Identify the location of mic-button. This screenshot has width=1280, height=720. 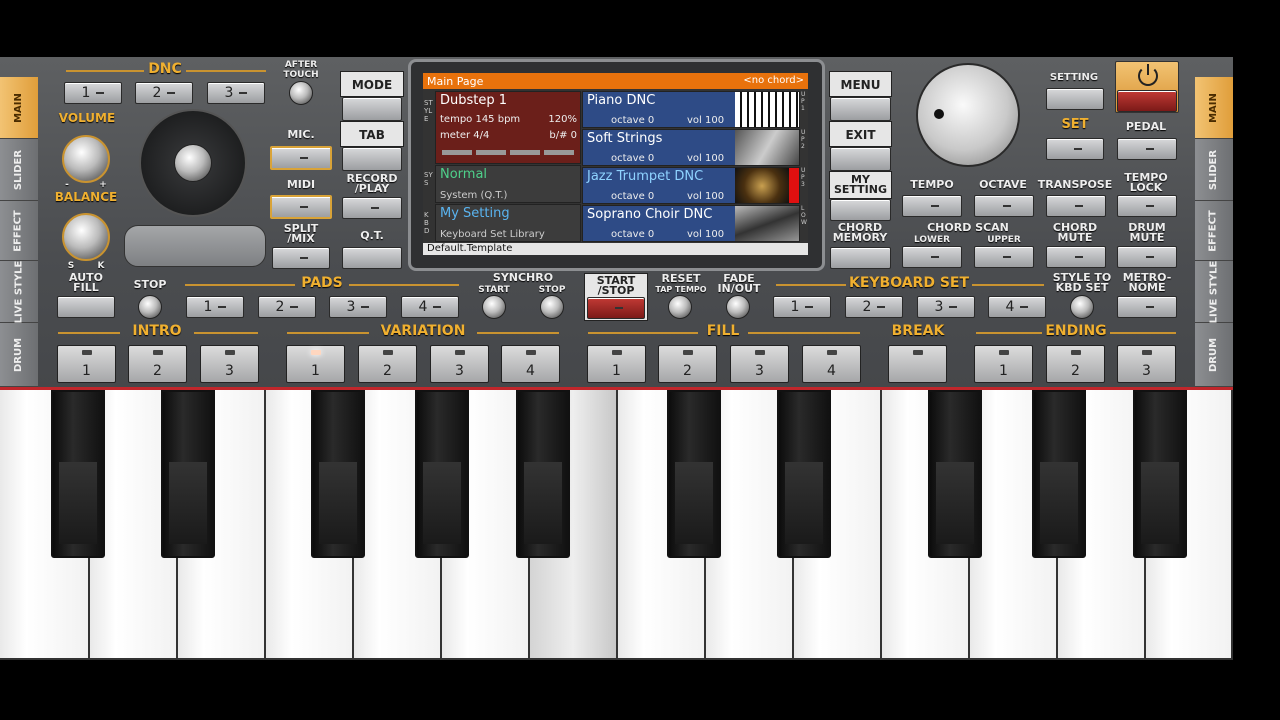
(301, 158).